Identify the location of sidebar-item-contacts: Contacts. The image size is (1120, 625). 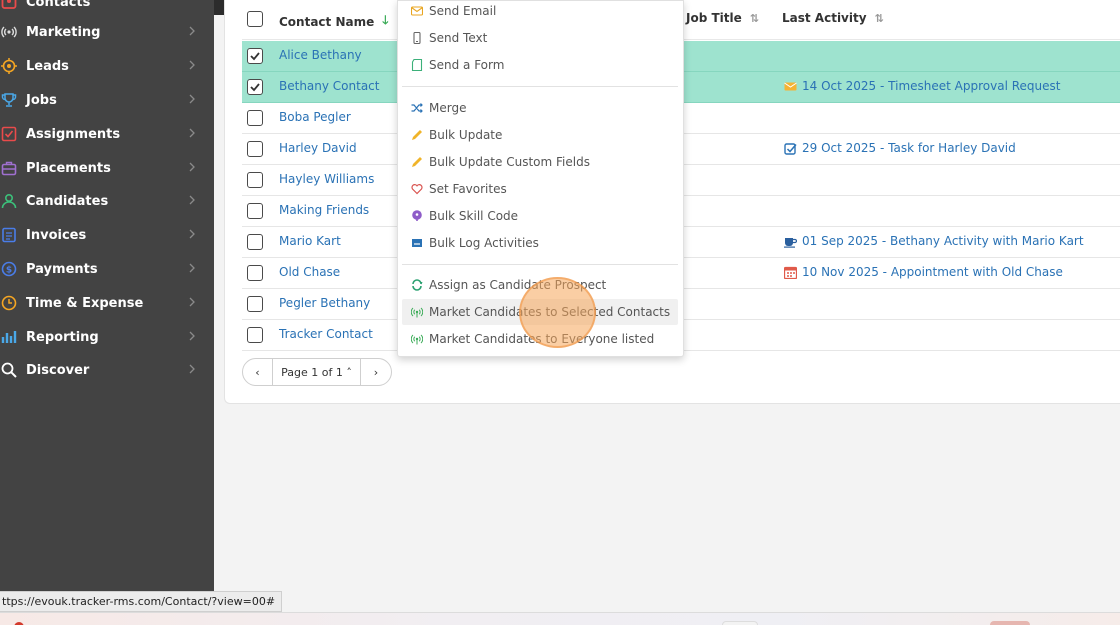
(107, 8).